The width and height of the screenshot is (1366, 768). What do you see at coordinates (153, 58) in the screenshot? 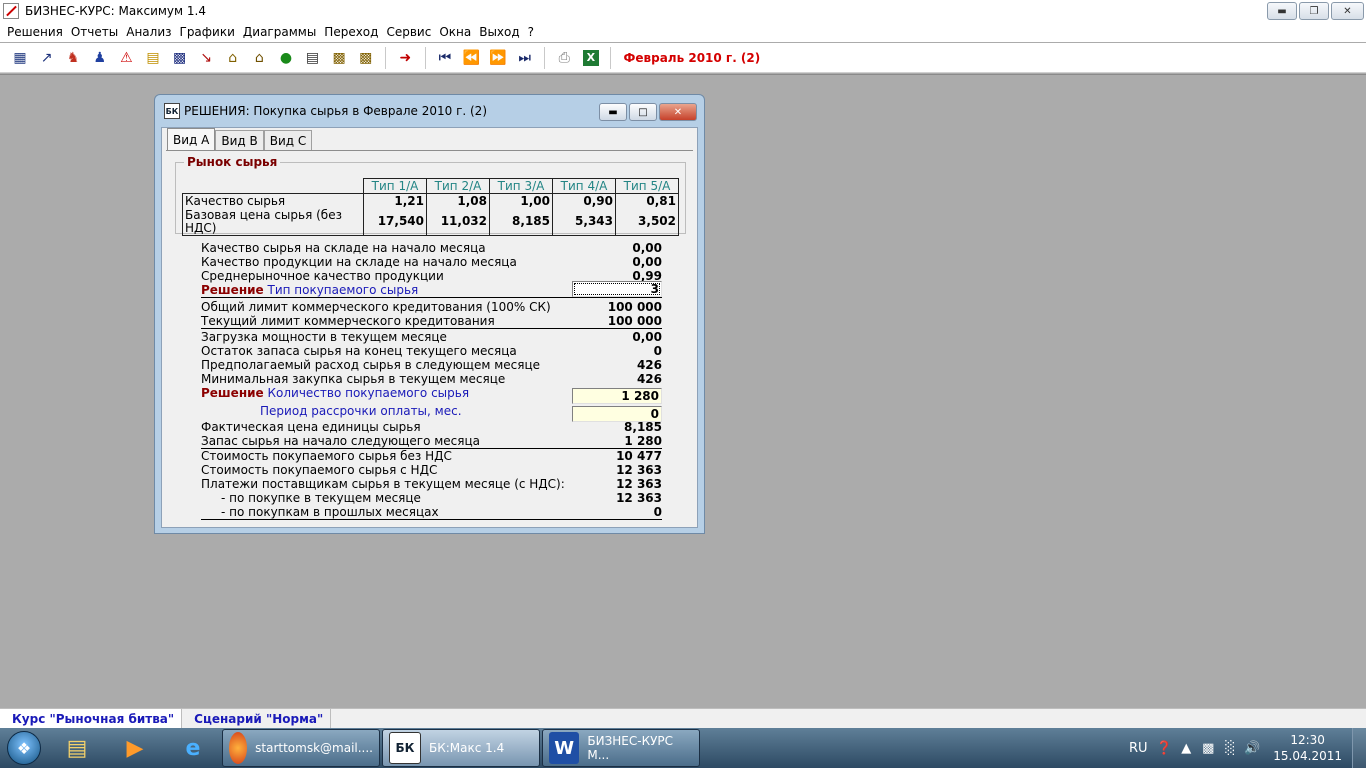
I see `folder-button: ▤` at bounding box center [153, 58].